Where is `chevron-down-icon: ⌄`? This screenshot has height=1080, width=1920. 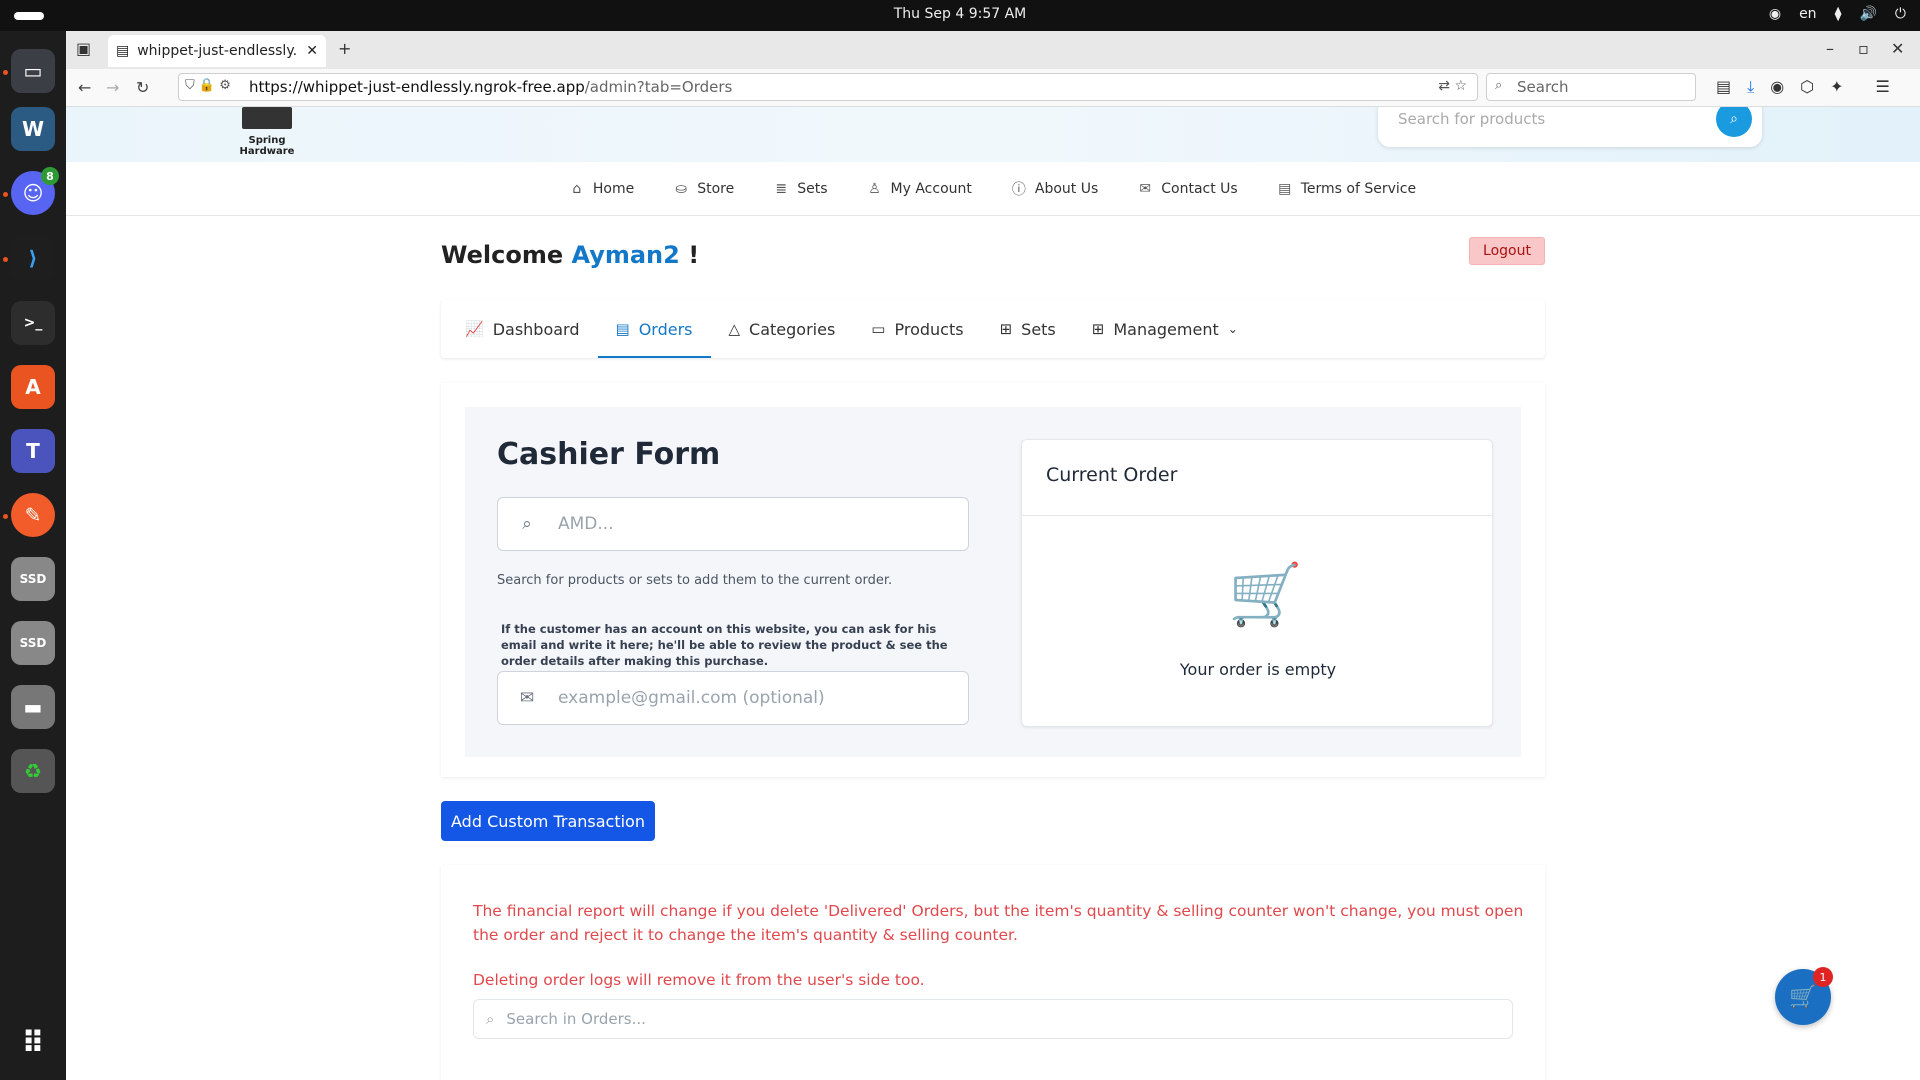
chevron-down-icon: ⌄ is located at coordinates (1232, 329).